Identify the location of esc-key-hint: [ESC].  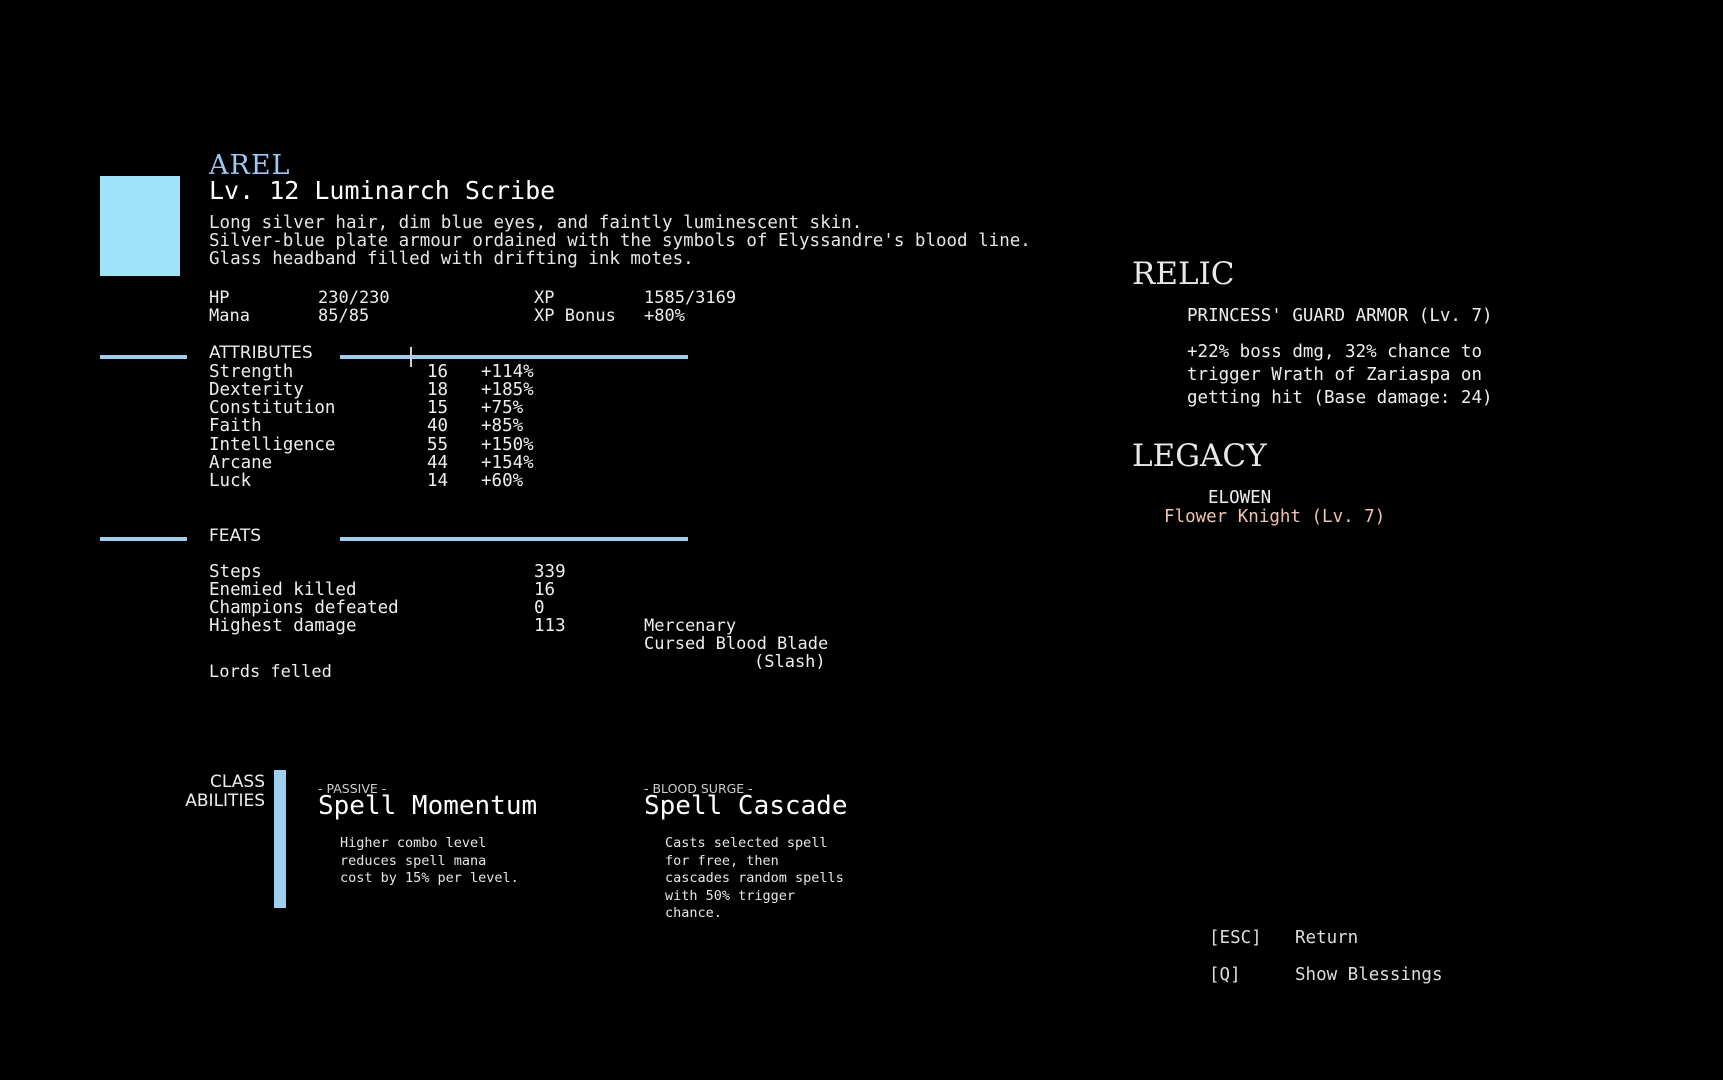
(1235, 938).